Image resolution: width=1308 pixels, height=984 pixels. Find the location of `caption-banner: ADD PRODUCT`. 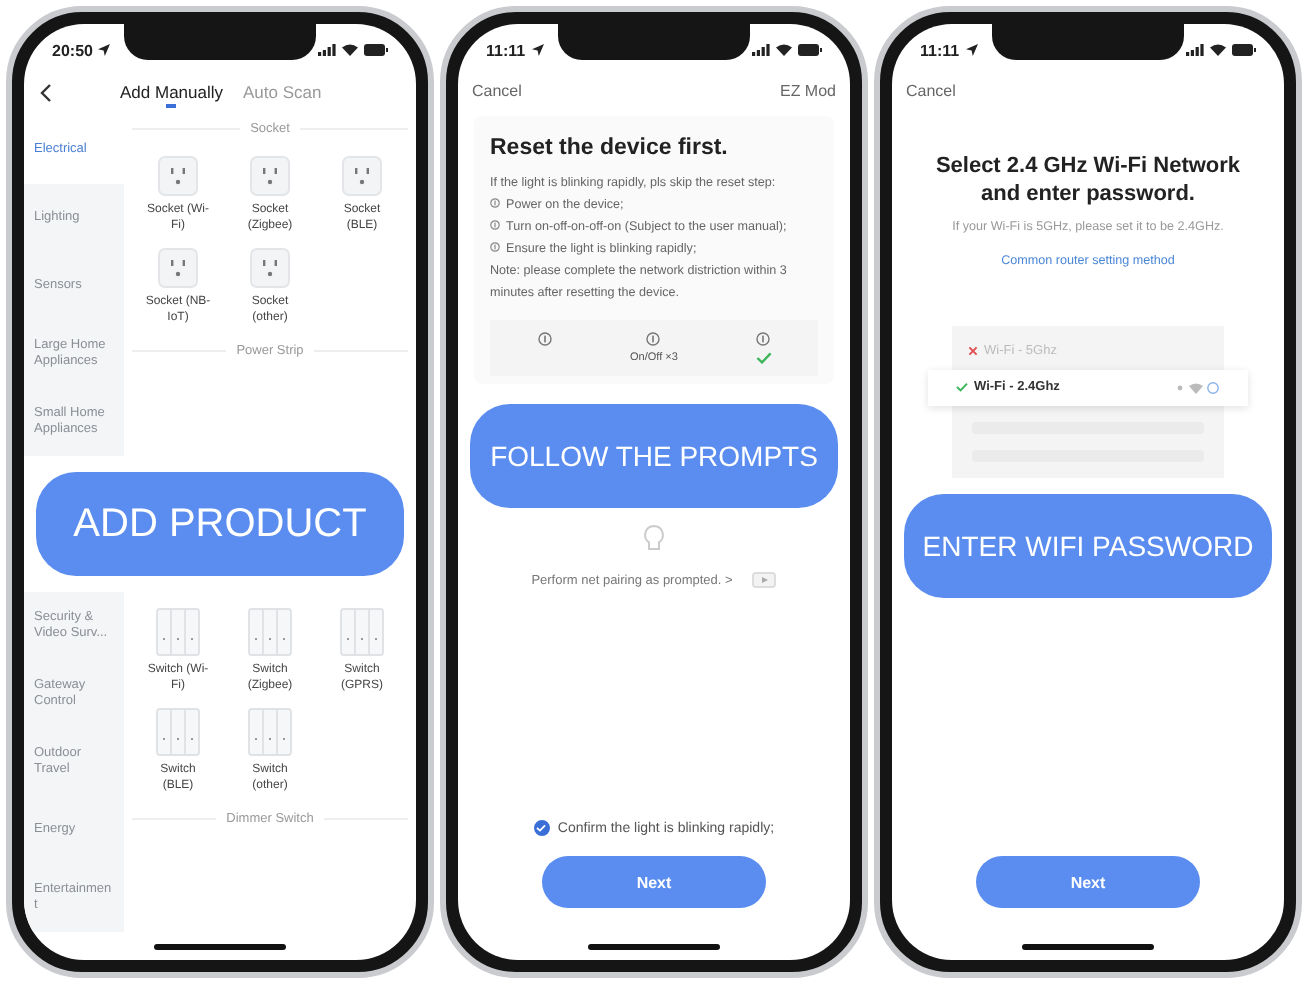

caption-banner: ADD PRODUCT is located at coordinates (220, 524).